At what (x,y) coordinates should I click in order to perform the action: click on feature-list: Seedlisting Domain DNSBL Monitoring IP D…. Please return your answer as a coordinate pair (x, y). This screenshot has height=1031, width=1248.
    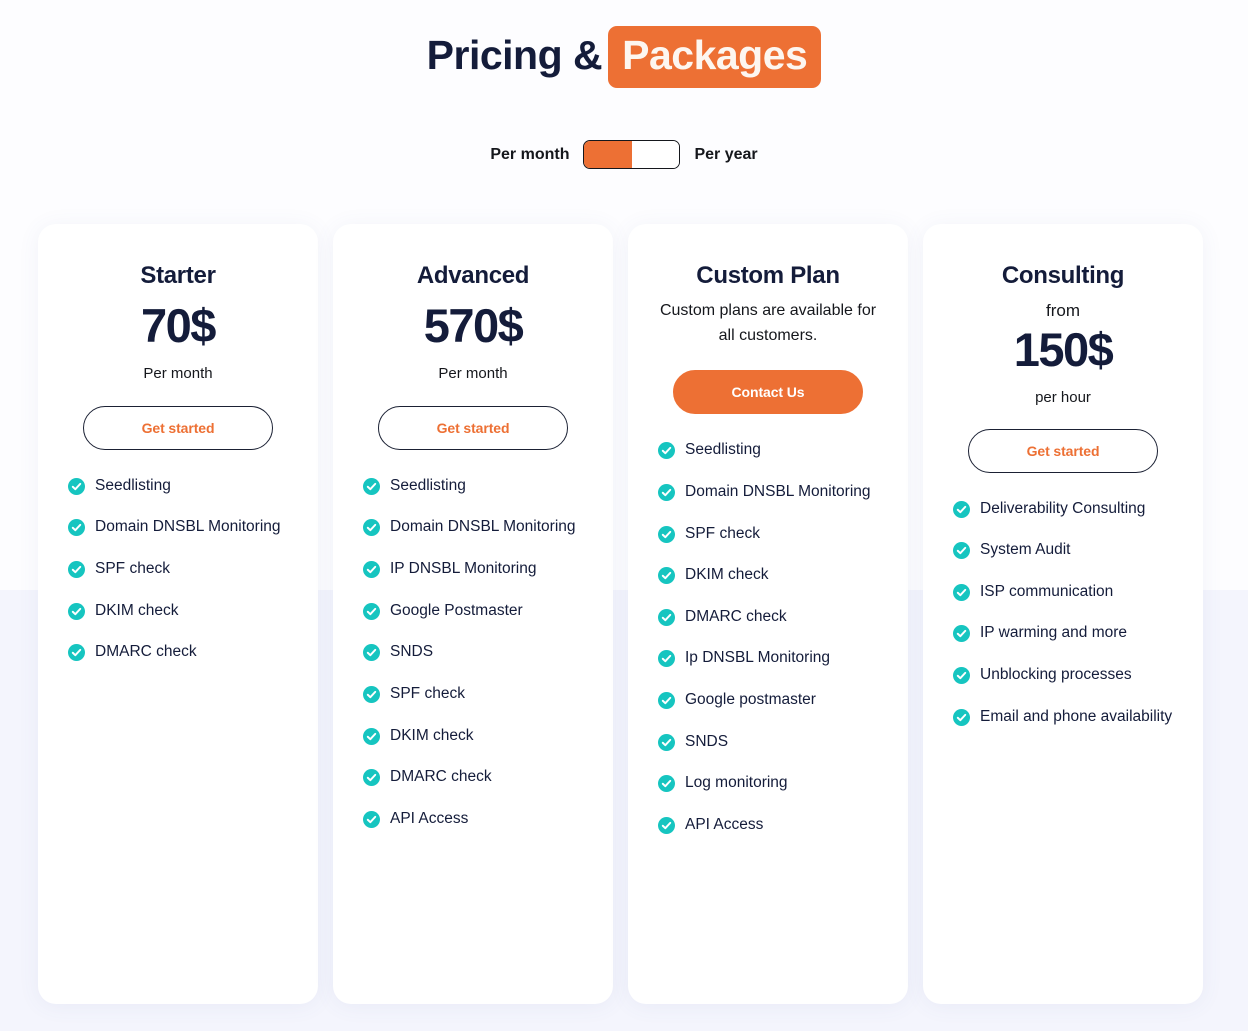
    Looking at the image, I should click on (473, 652).